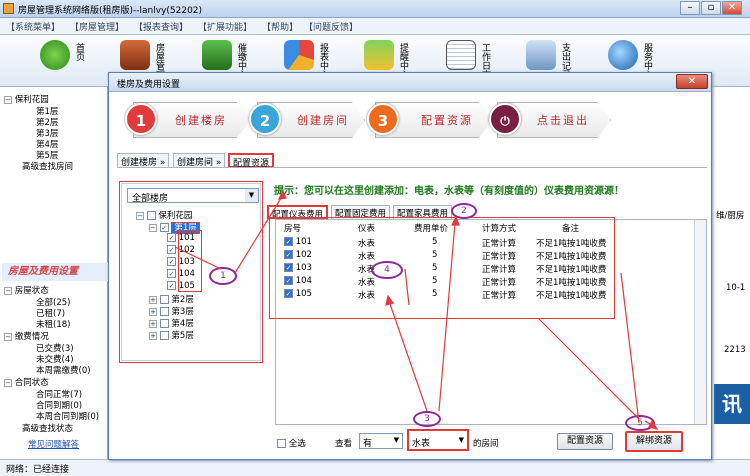 Image resolution: width=750 pixels, height=476 pixels. I want to click on menu-system: 【系统菜单】, so click(33, 26).